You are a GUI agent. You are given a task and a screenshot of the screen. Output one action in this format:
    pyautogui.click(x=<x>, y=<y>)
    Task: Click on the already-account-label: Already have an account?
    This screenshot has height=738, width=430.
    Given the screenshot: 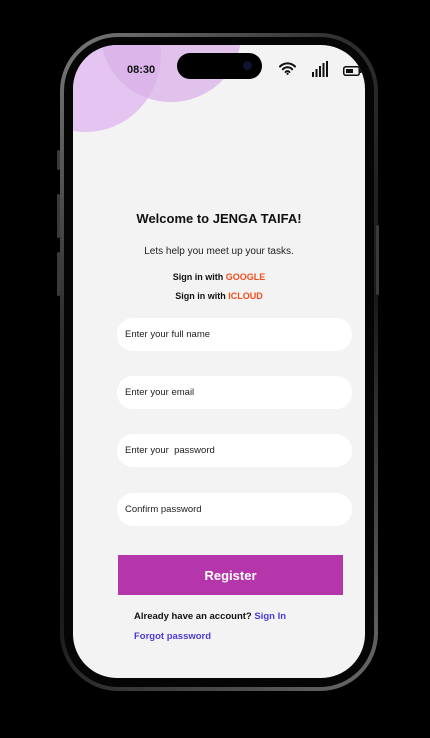 What is the action you would take?
    pyautogui.click(x=194, y=616)
    